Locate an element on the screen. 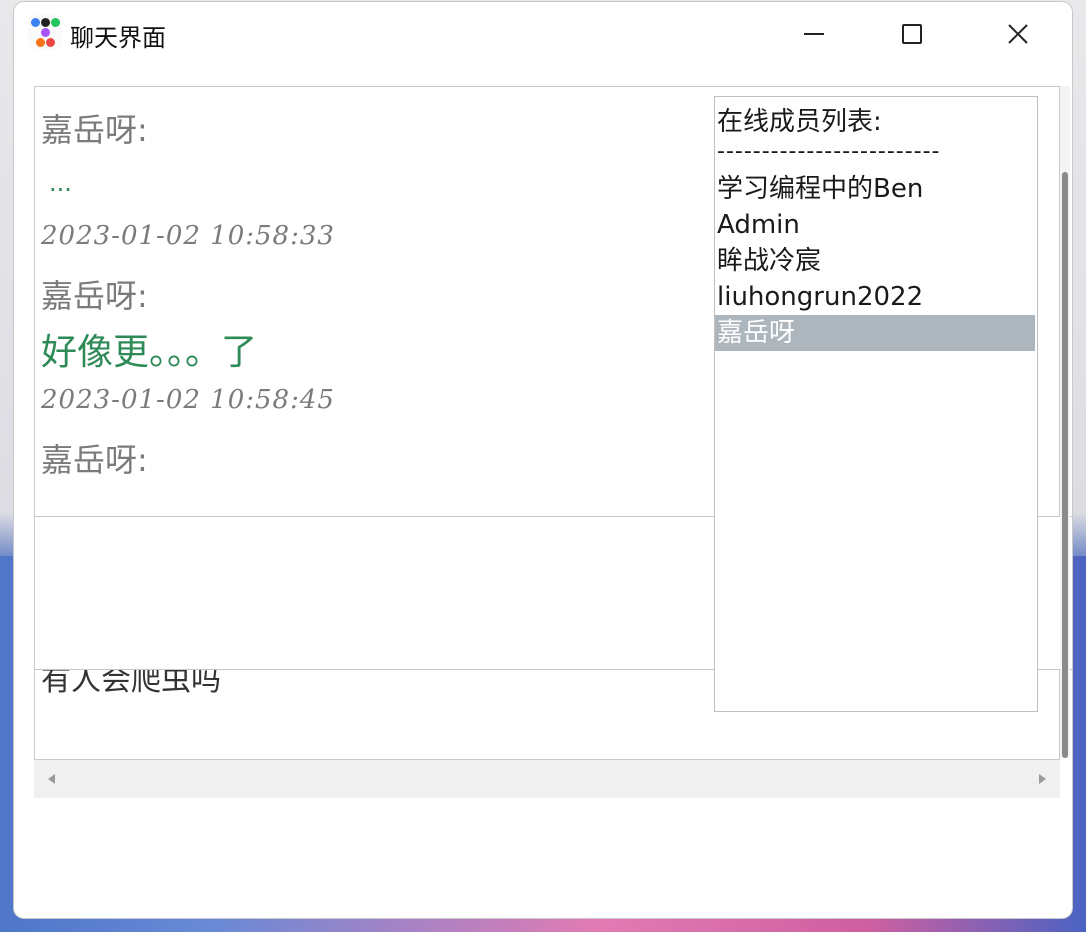 The height and width of the screenshot is (932, 1086). member-item: 眸战冷宸 is located at coordinates (875, 261).